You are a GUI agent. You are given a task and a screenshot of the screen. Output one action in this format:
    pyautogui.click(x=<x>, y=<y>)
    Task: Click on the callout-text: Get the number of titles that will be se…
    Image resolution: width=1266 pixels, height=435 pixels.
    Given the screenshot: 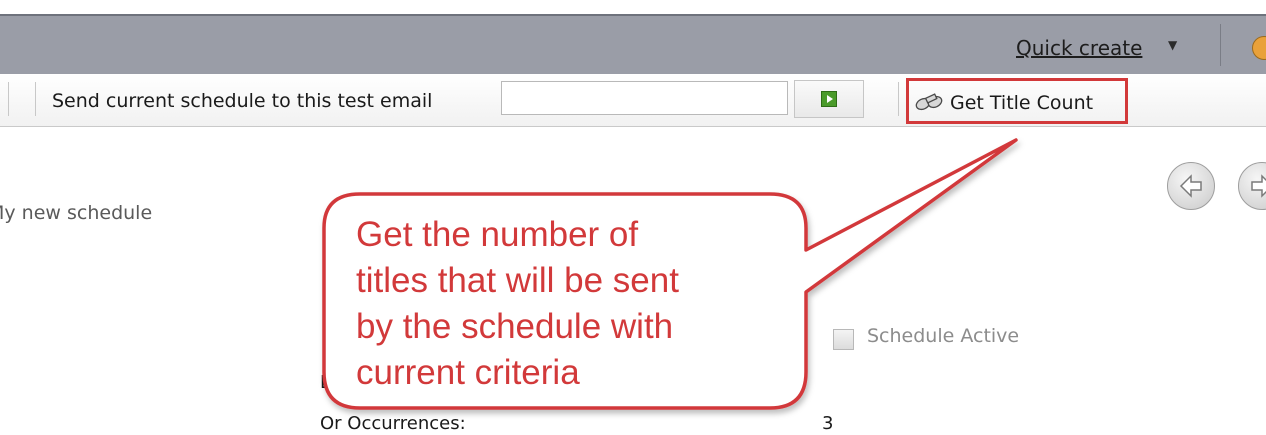 What is the action you would take?
    pyautogui.click(x=566, y=304)
    